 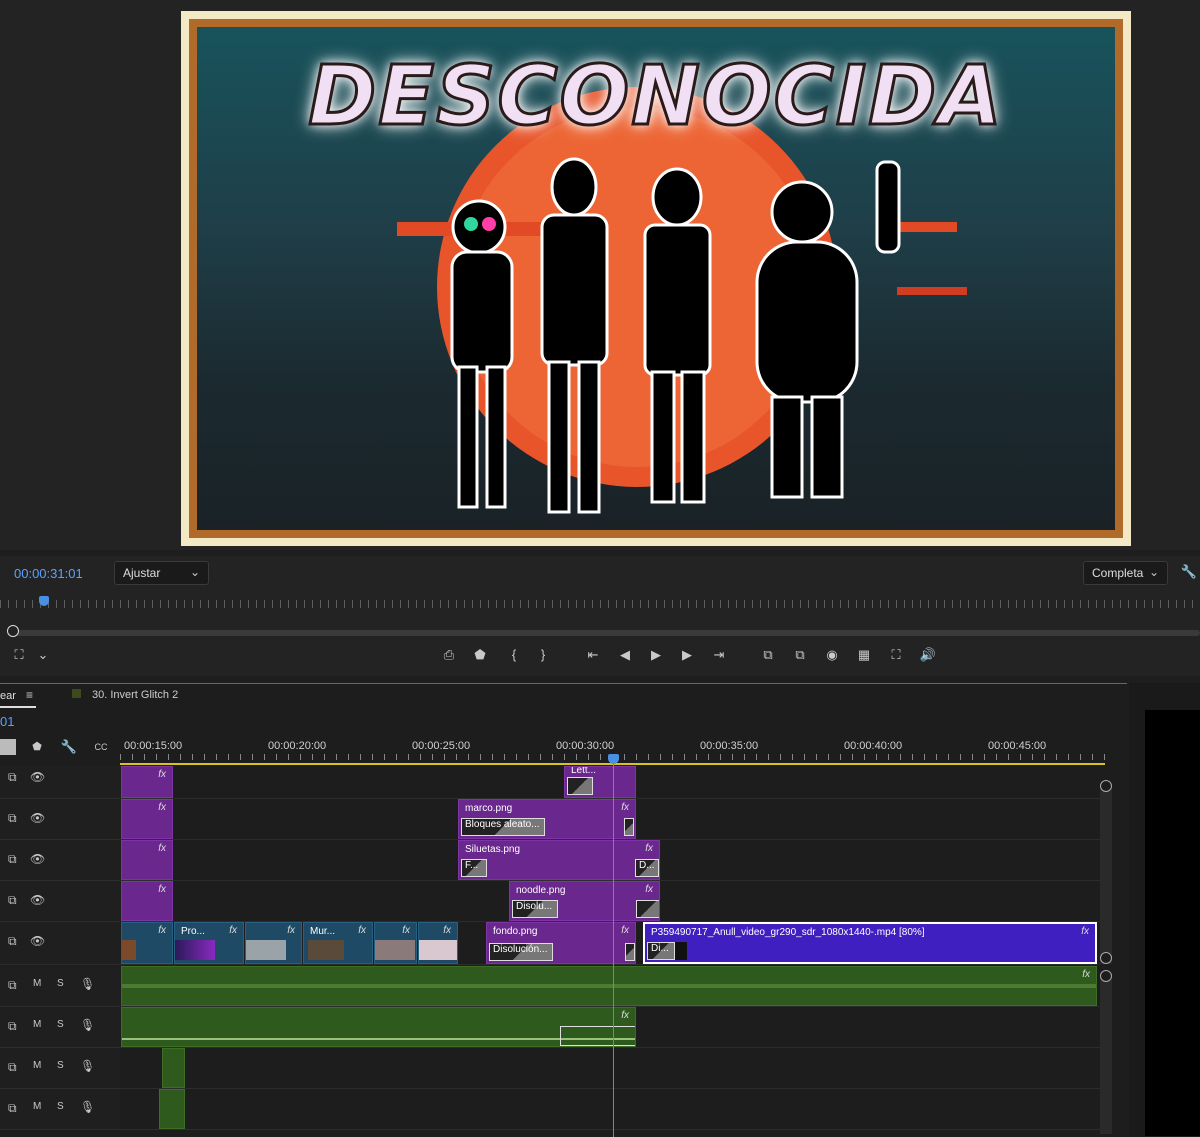 I want to click on mark-out-icon: }, so click(x=543, y=655).